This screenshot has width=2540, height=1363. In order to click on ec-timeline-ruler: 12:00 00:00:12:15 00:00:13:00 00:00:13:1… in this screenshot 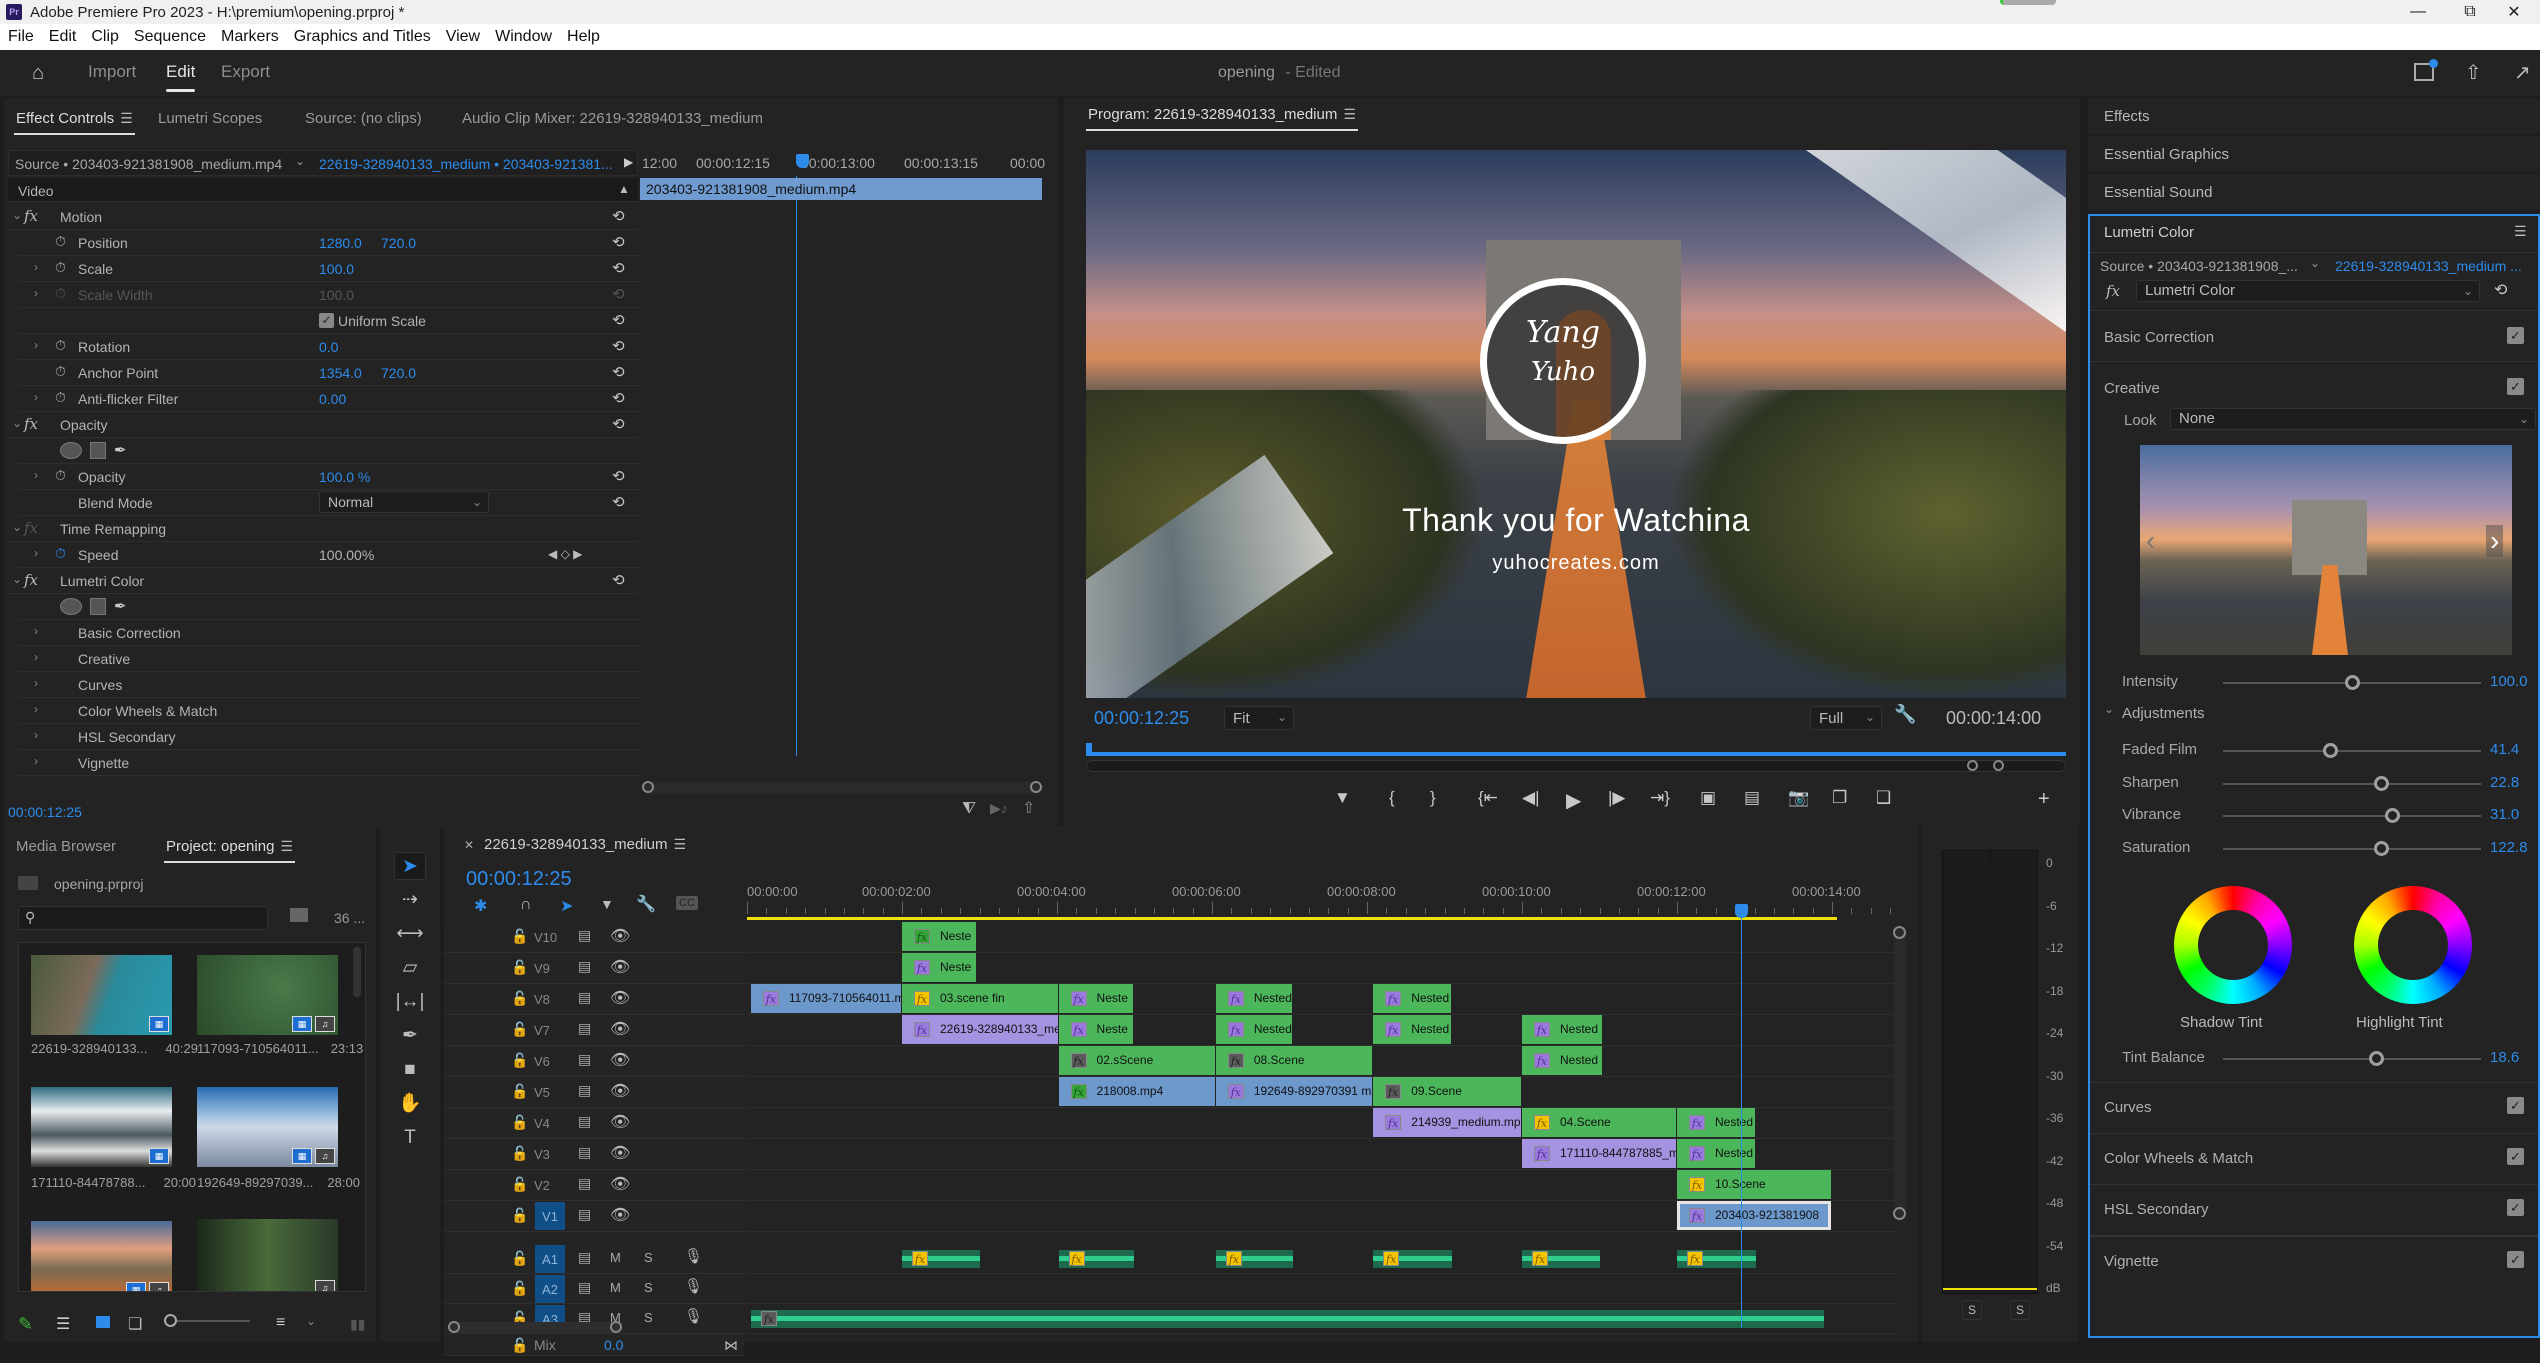, I will do `click(847, 163)`.